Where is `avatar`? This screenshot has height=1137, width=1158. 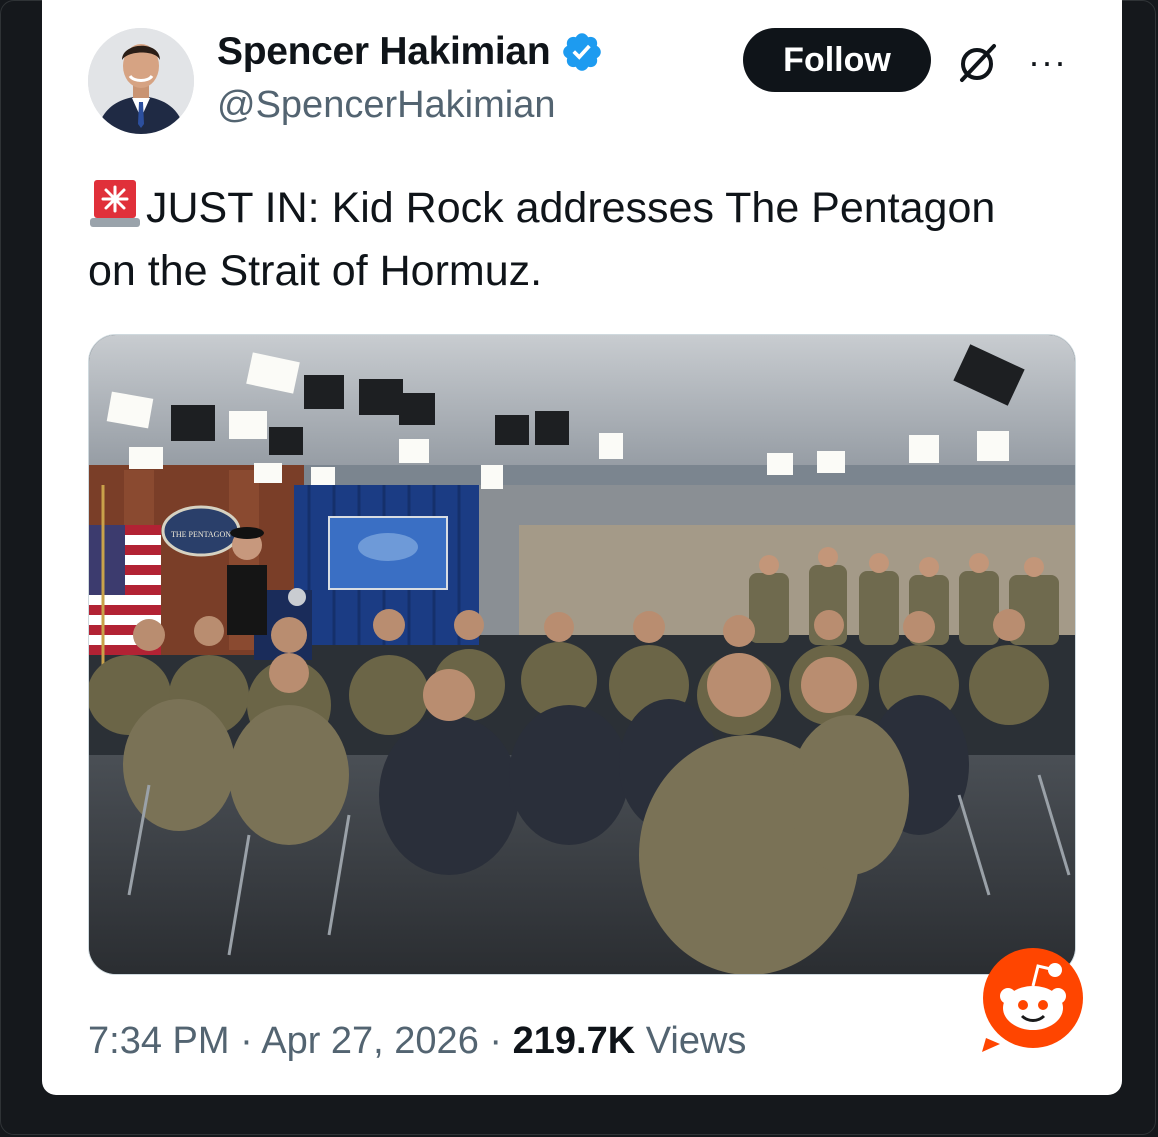
avatar is located at coordinates (141, 81).